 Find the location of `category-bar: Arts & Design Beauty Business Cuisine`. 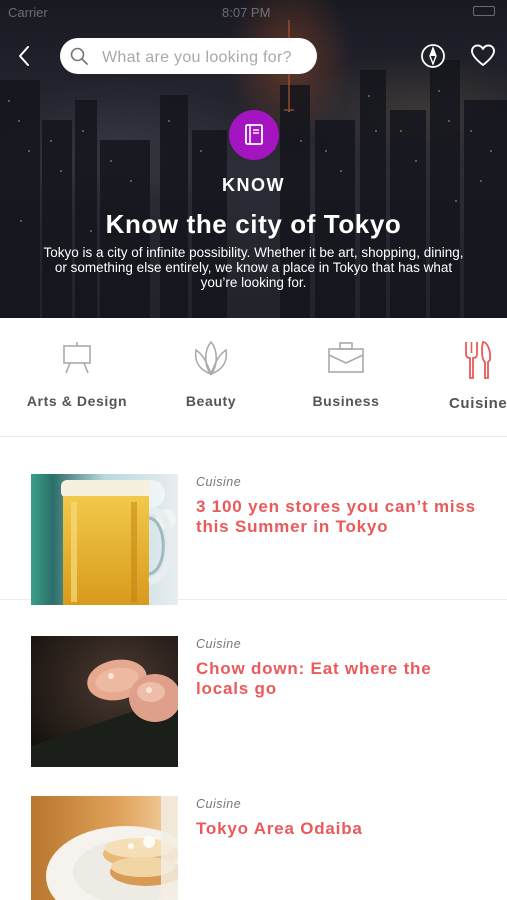

category-bar: Arts & Design Beauty Business Cuisine is located at coordinates (253, 377).